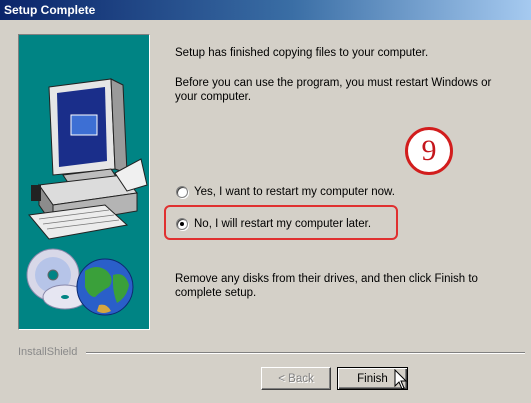  Describe the element at coordinates (294, 192) in the screenshot. I see `restart-now-label: Yes, I want to restart my computer now.` at that location.